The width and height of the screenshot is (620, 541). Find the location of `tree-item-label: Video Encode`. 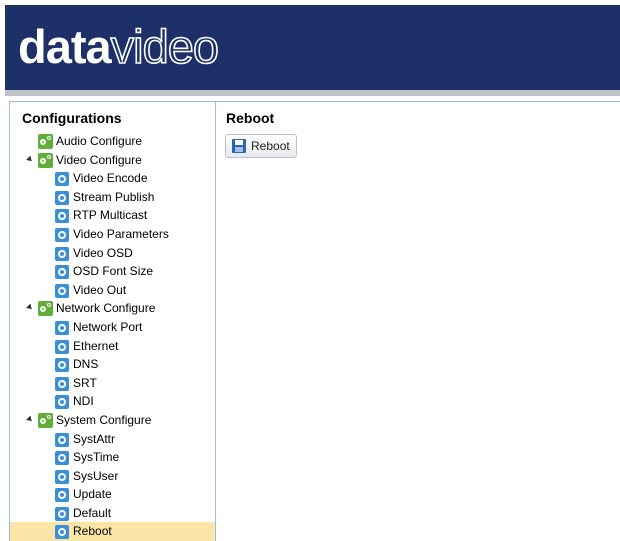

tree-item-label: Video Encode is located at coordinates (110, 178).